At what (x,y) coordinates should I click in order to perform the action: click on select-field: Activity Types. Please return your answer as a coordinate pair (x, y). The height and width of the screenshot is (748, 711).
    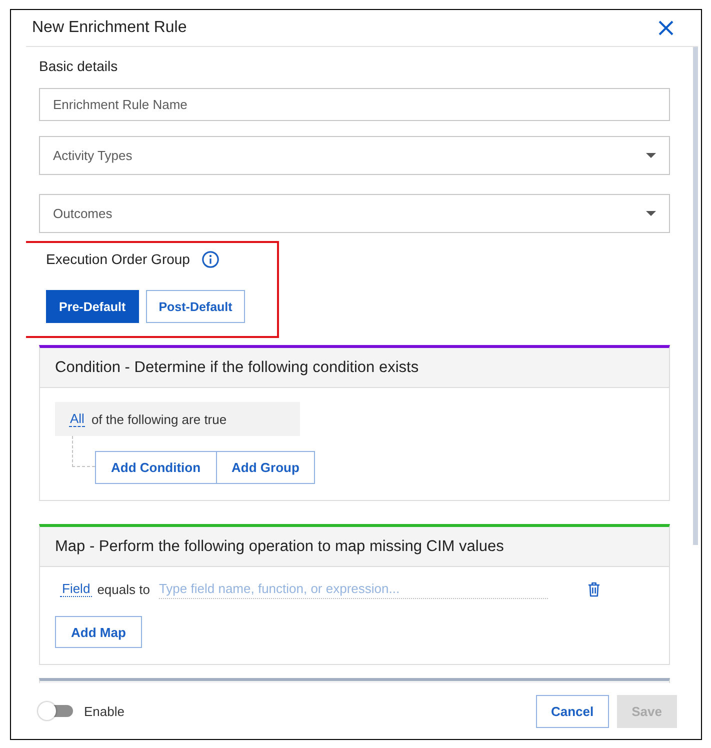
    Looking at the image, I should click on (354, 155).